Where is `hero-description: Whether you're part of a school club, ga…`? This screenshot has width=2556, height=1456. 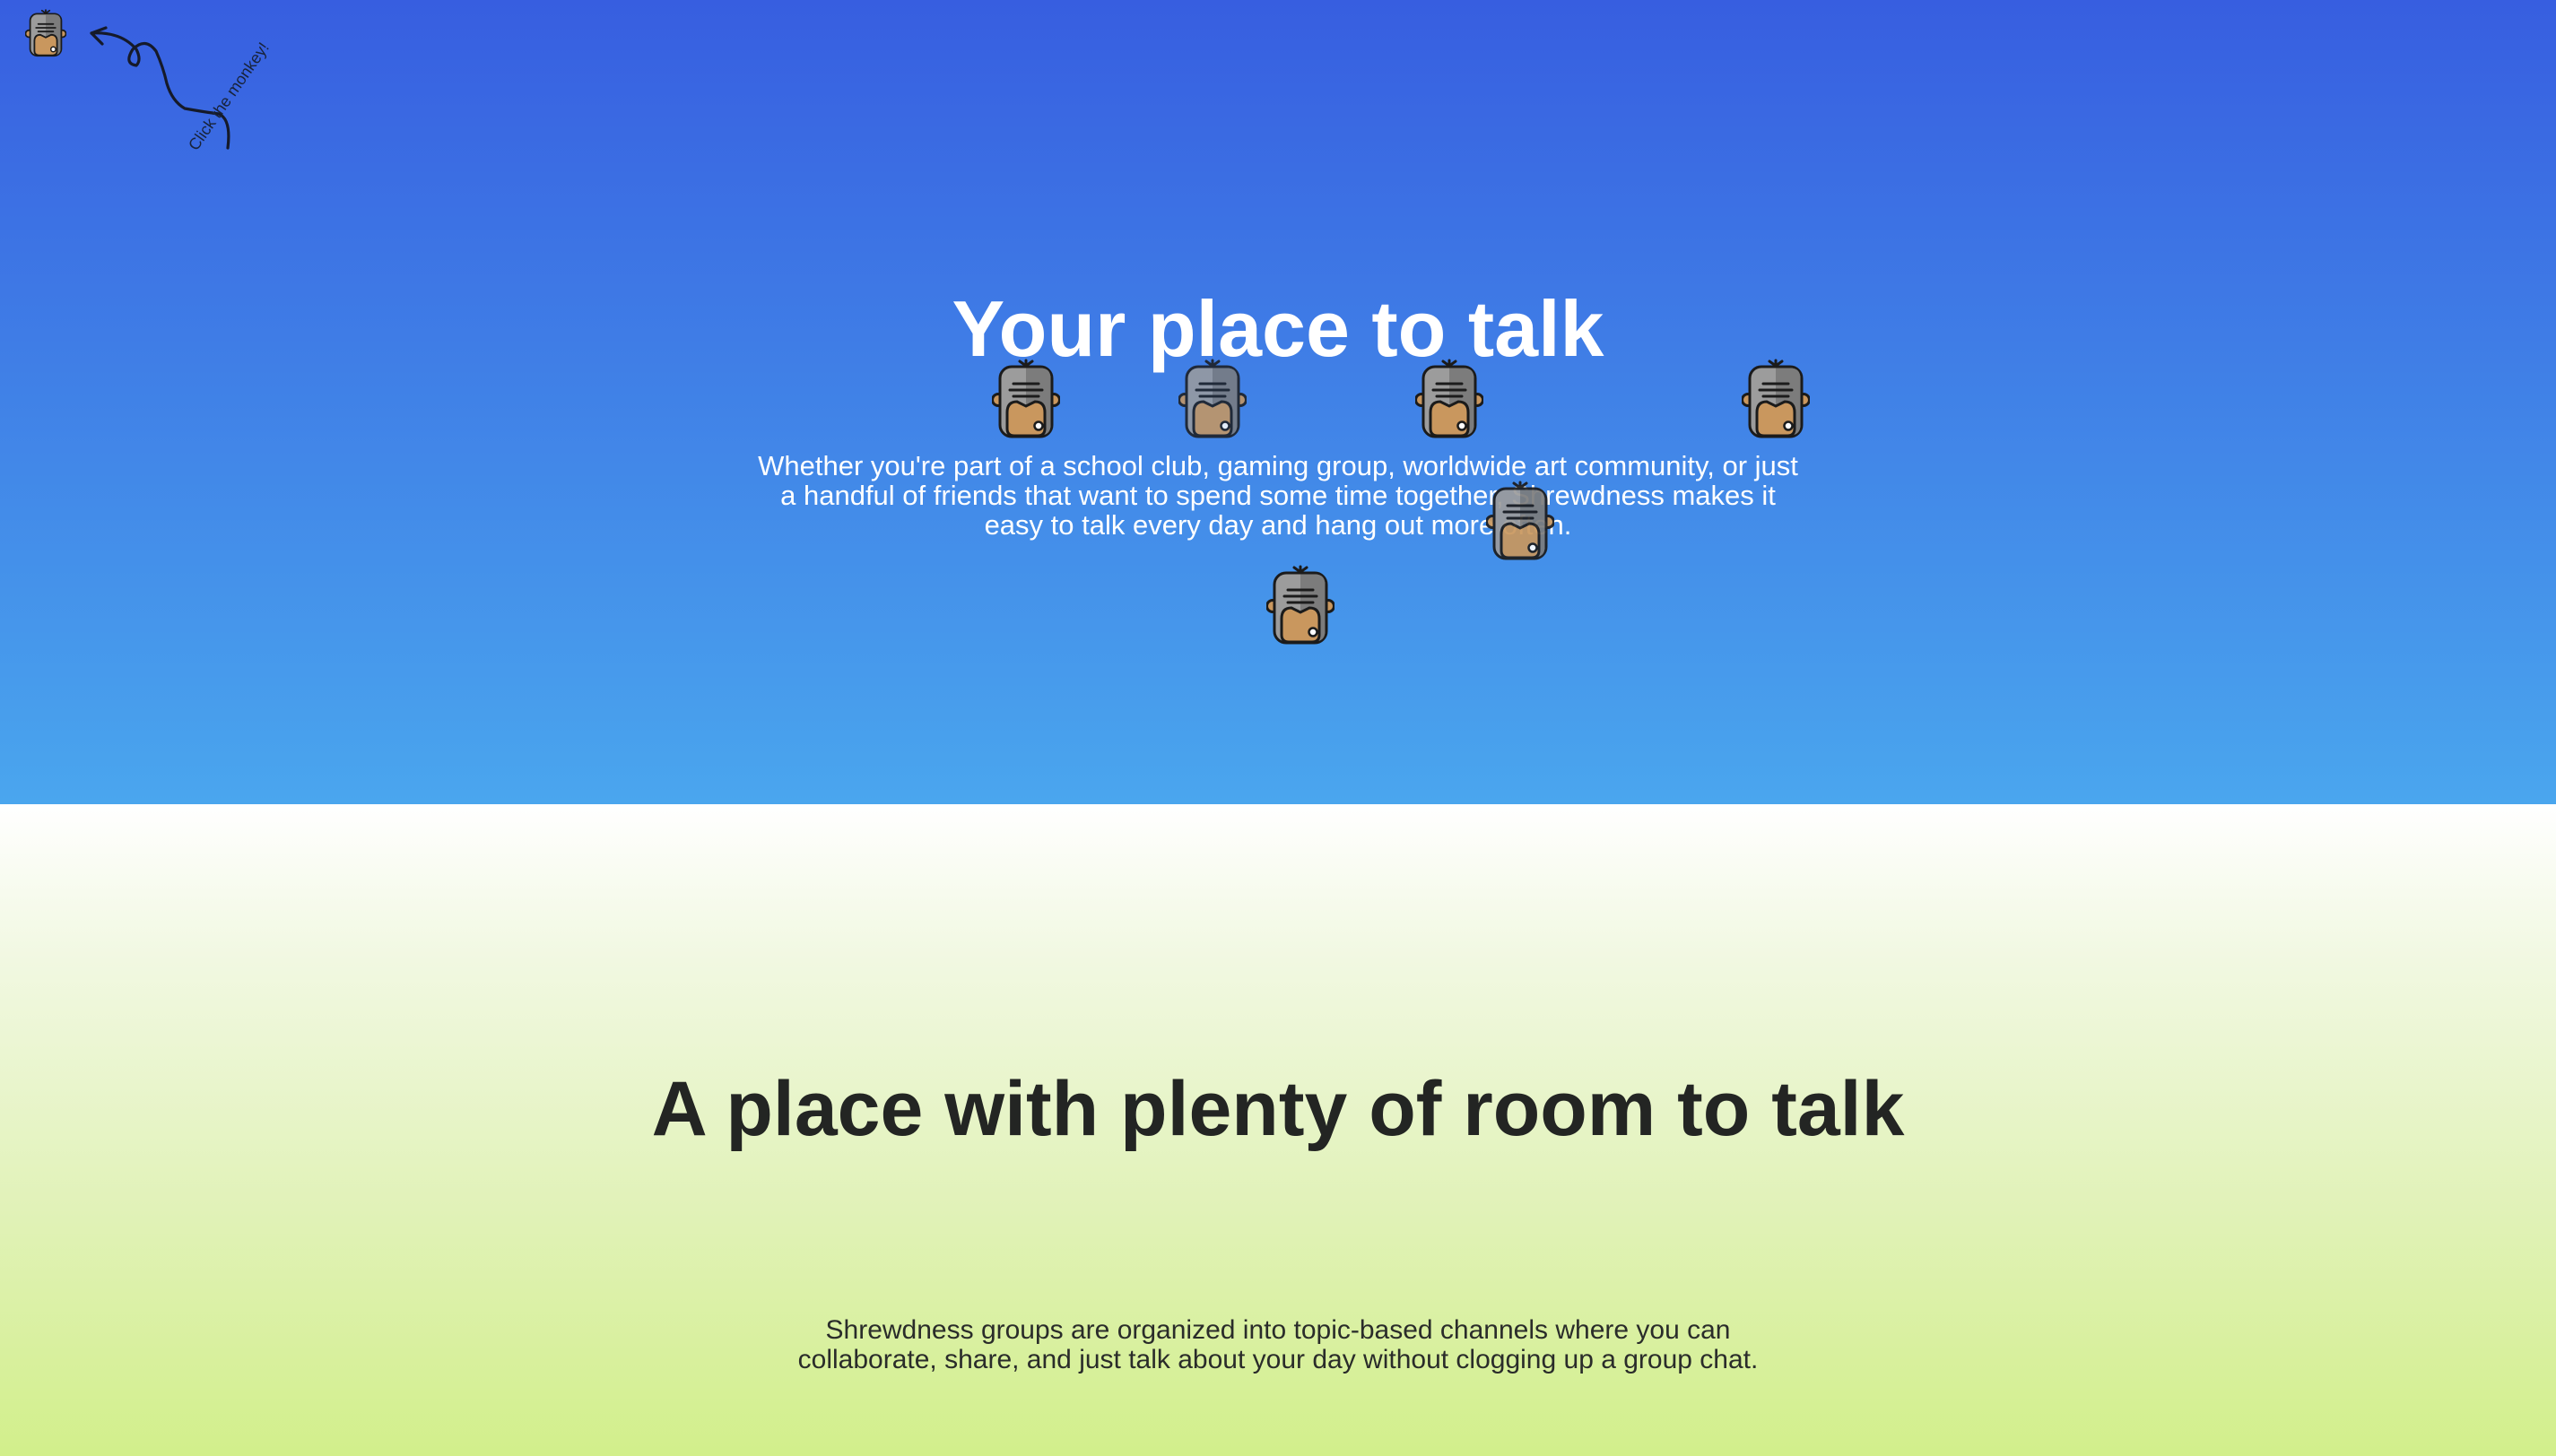
hero-description: Whether you're part of a school club, ga… is located at coordinates (1278, 495).